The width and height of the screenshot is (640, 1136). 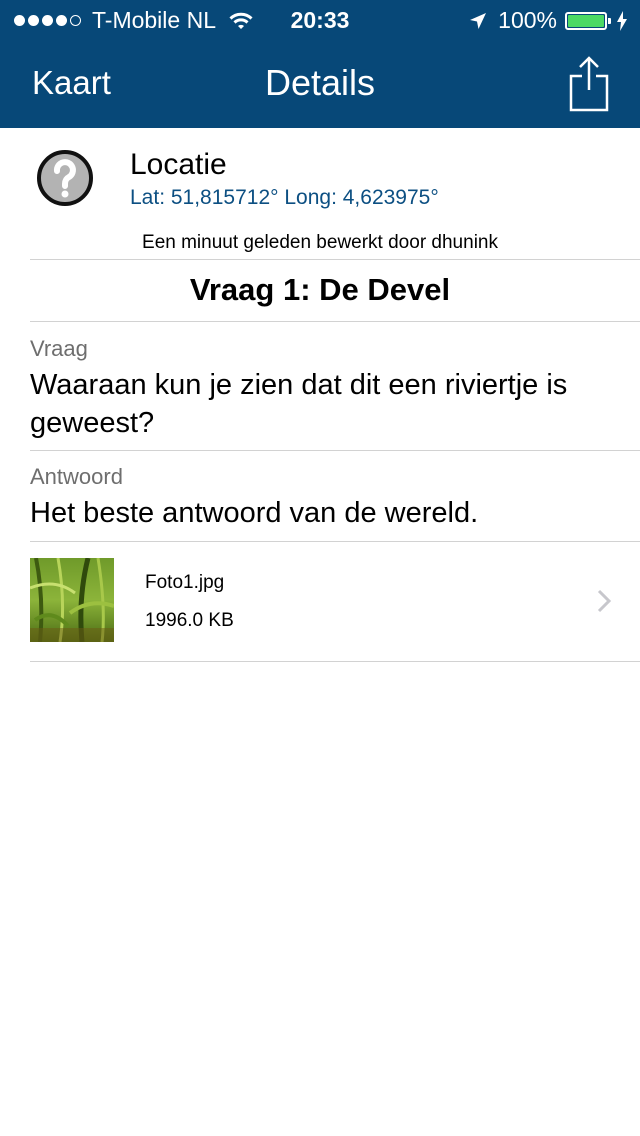 I want to click on status-right-group: 100%, so click(x=548, y=20).